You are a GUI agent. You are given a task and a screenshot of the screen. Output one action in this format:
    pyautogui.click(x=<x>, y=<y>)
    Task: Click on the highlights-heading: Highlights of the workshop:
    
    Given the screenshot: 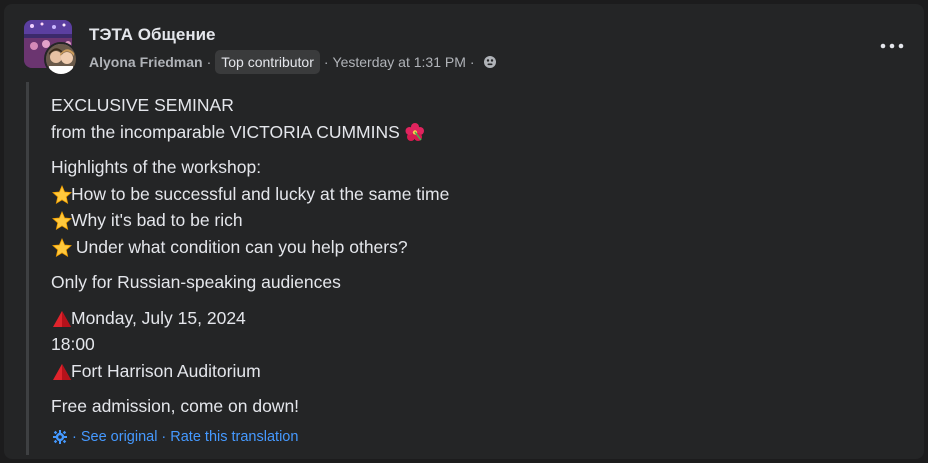 What is the action you would take?
    pyautogui.click(x=156, y=167)
    